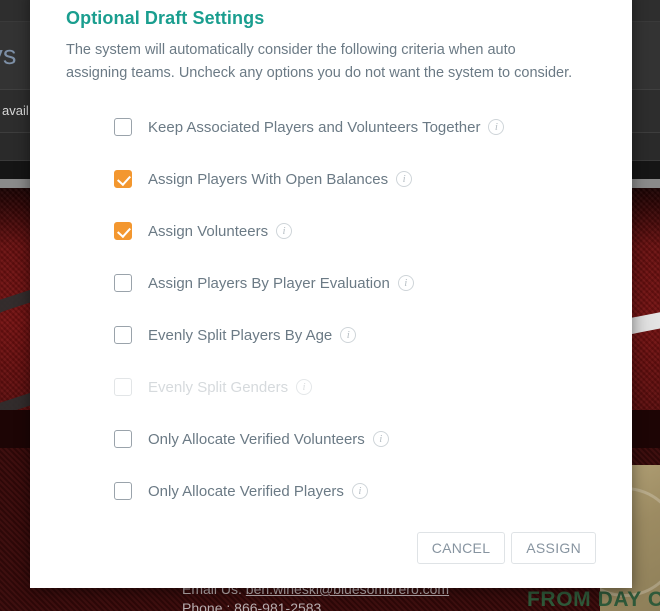  Describe the element at coordinates (256, 439) in the screenshot. I see `option-label: Only Allocate Verified Volunteers` at that location.